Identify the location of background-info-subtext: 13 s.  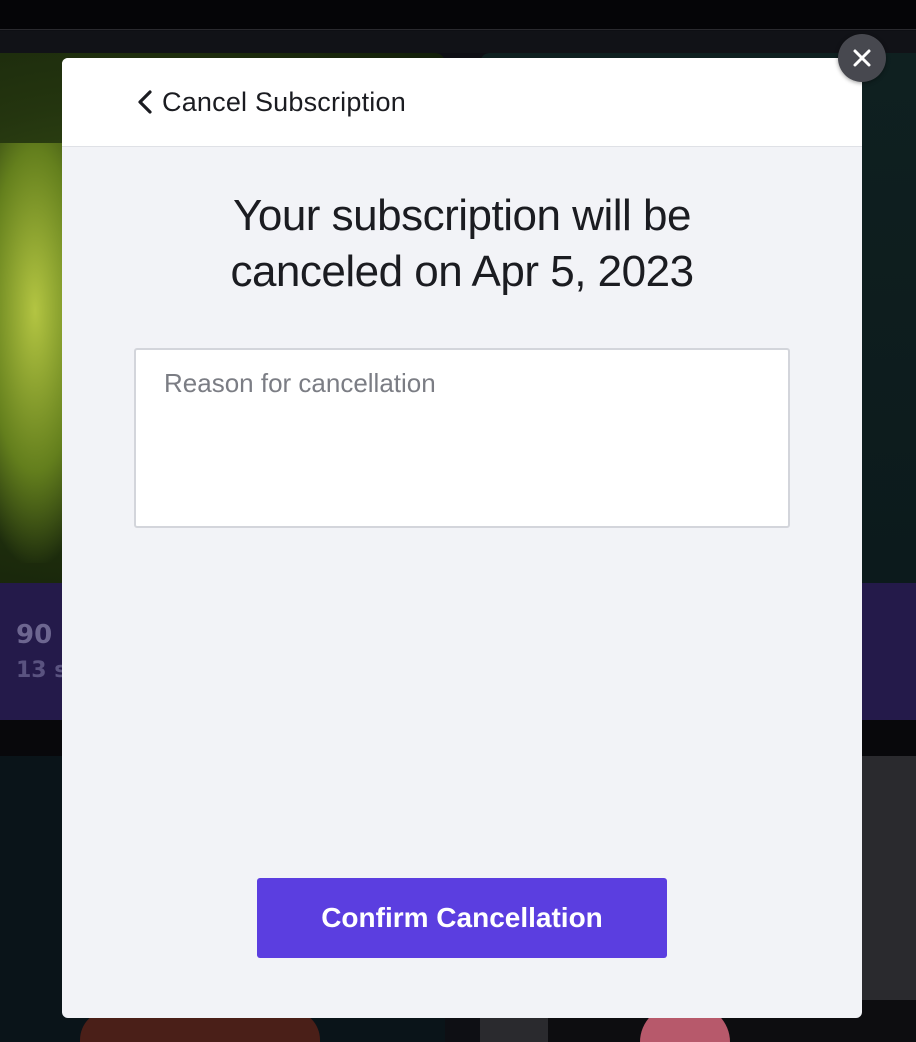
(42, 670).